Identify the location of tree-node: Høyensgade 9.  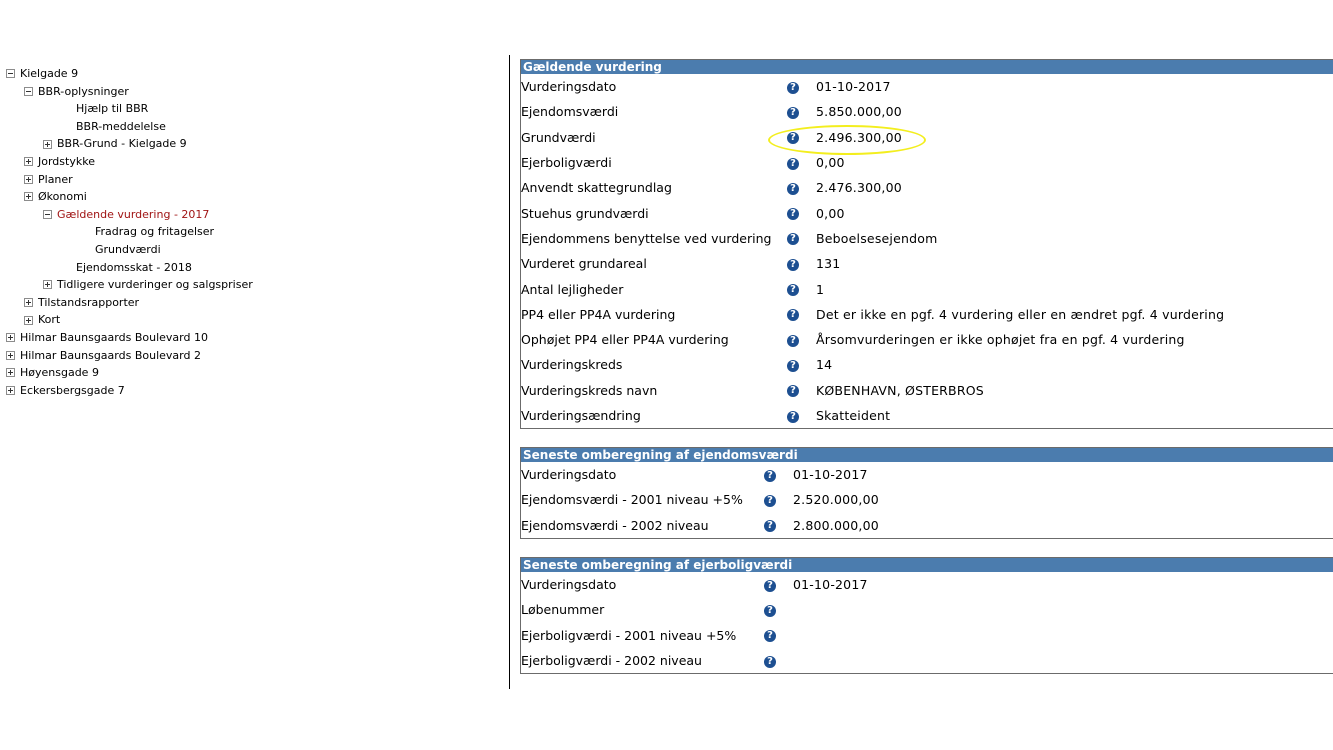
(253, 373).